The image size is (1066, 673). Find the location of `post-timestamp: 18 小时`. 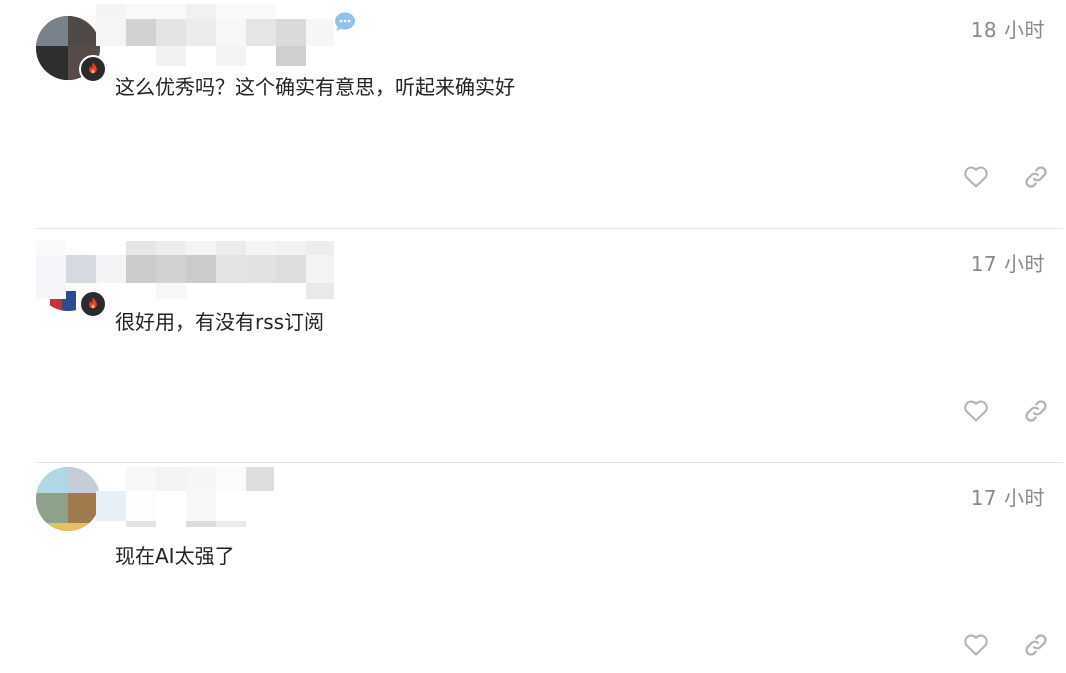

post-timestamp: 18 小时 is located at coordinates (1008, 28).